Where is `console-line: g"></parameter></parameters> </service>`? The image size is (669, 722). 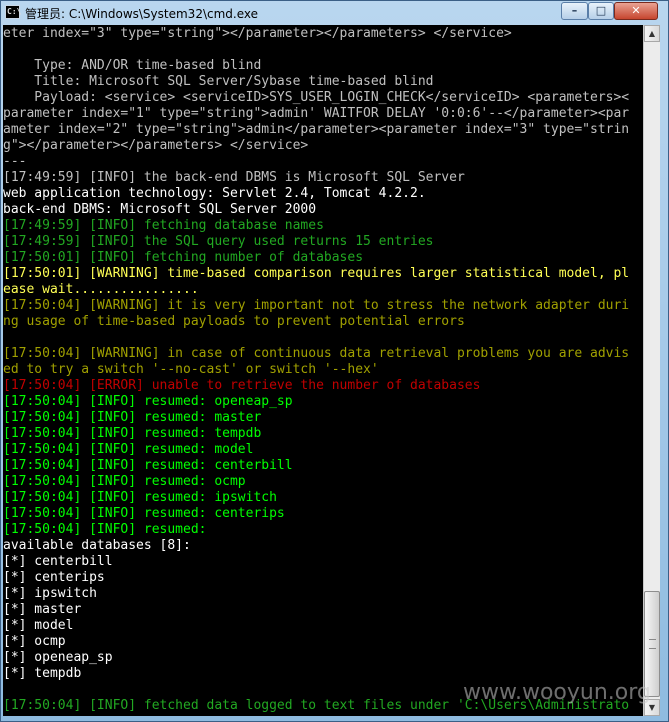
console-line: g"></parameter></parameters> </service> is located at coordinates (156, 145).